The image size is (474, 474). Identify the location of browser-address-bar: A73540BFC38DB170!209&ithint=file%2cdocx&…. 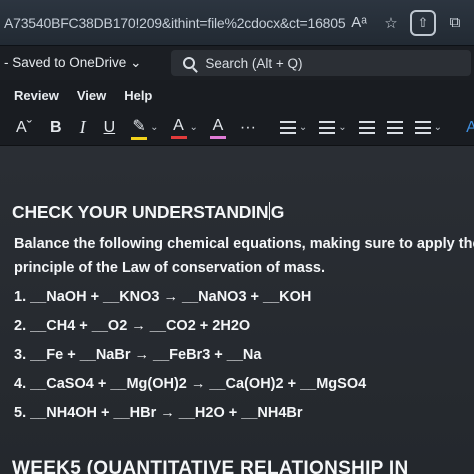
(237, 23).